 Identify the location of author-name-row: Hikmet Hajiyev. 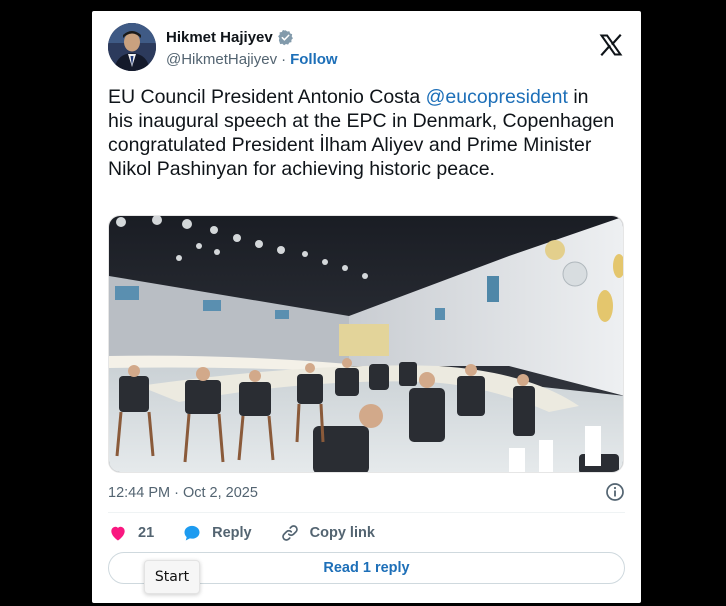
(230, 37).